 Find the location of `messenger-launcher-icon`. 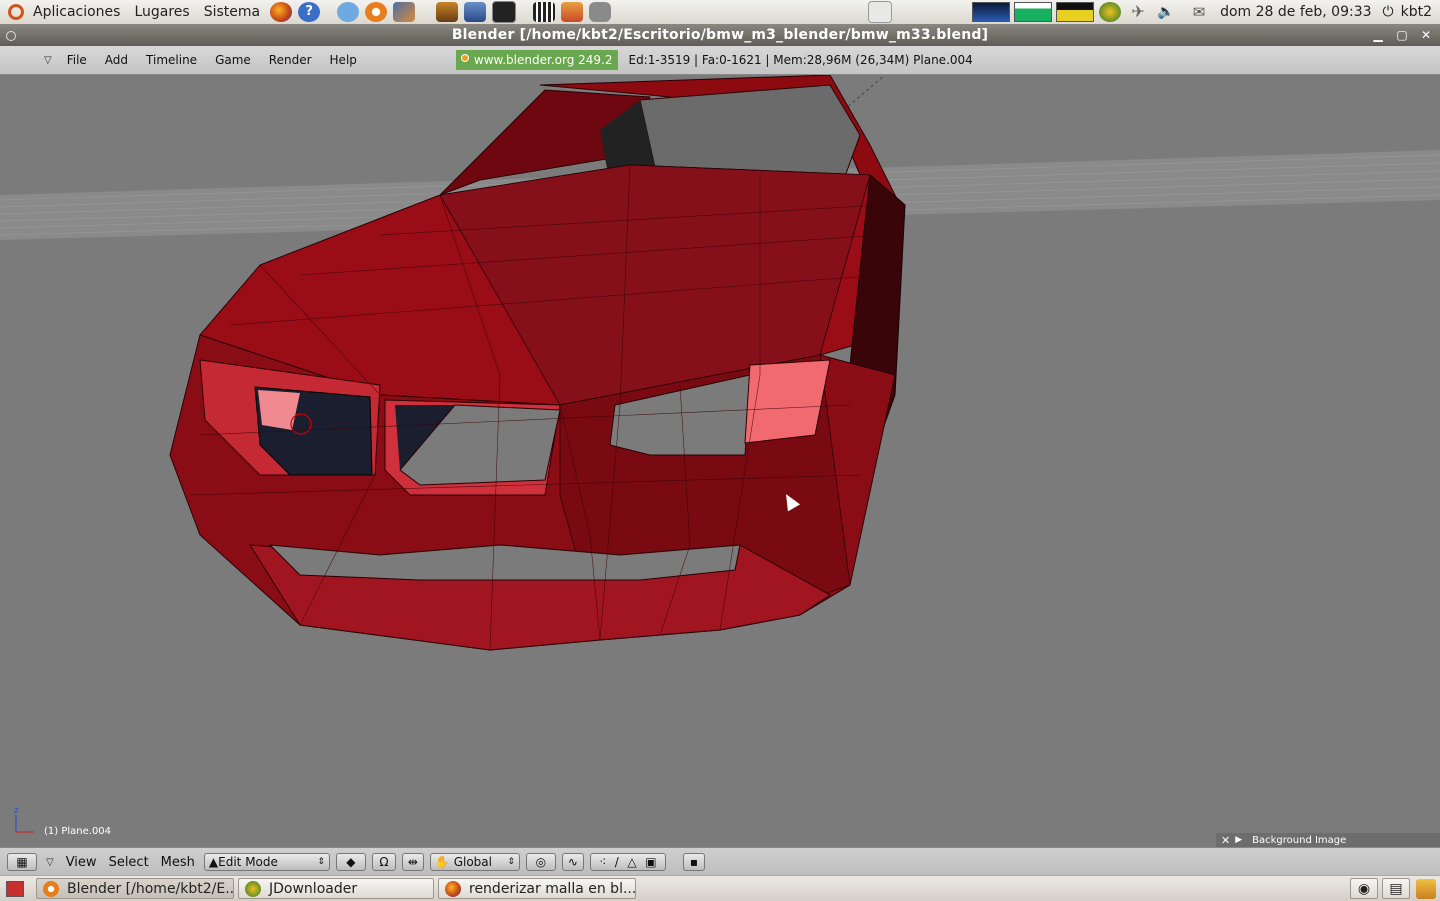

messenger-launcher-icon is located at coordinates (348, 12).